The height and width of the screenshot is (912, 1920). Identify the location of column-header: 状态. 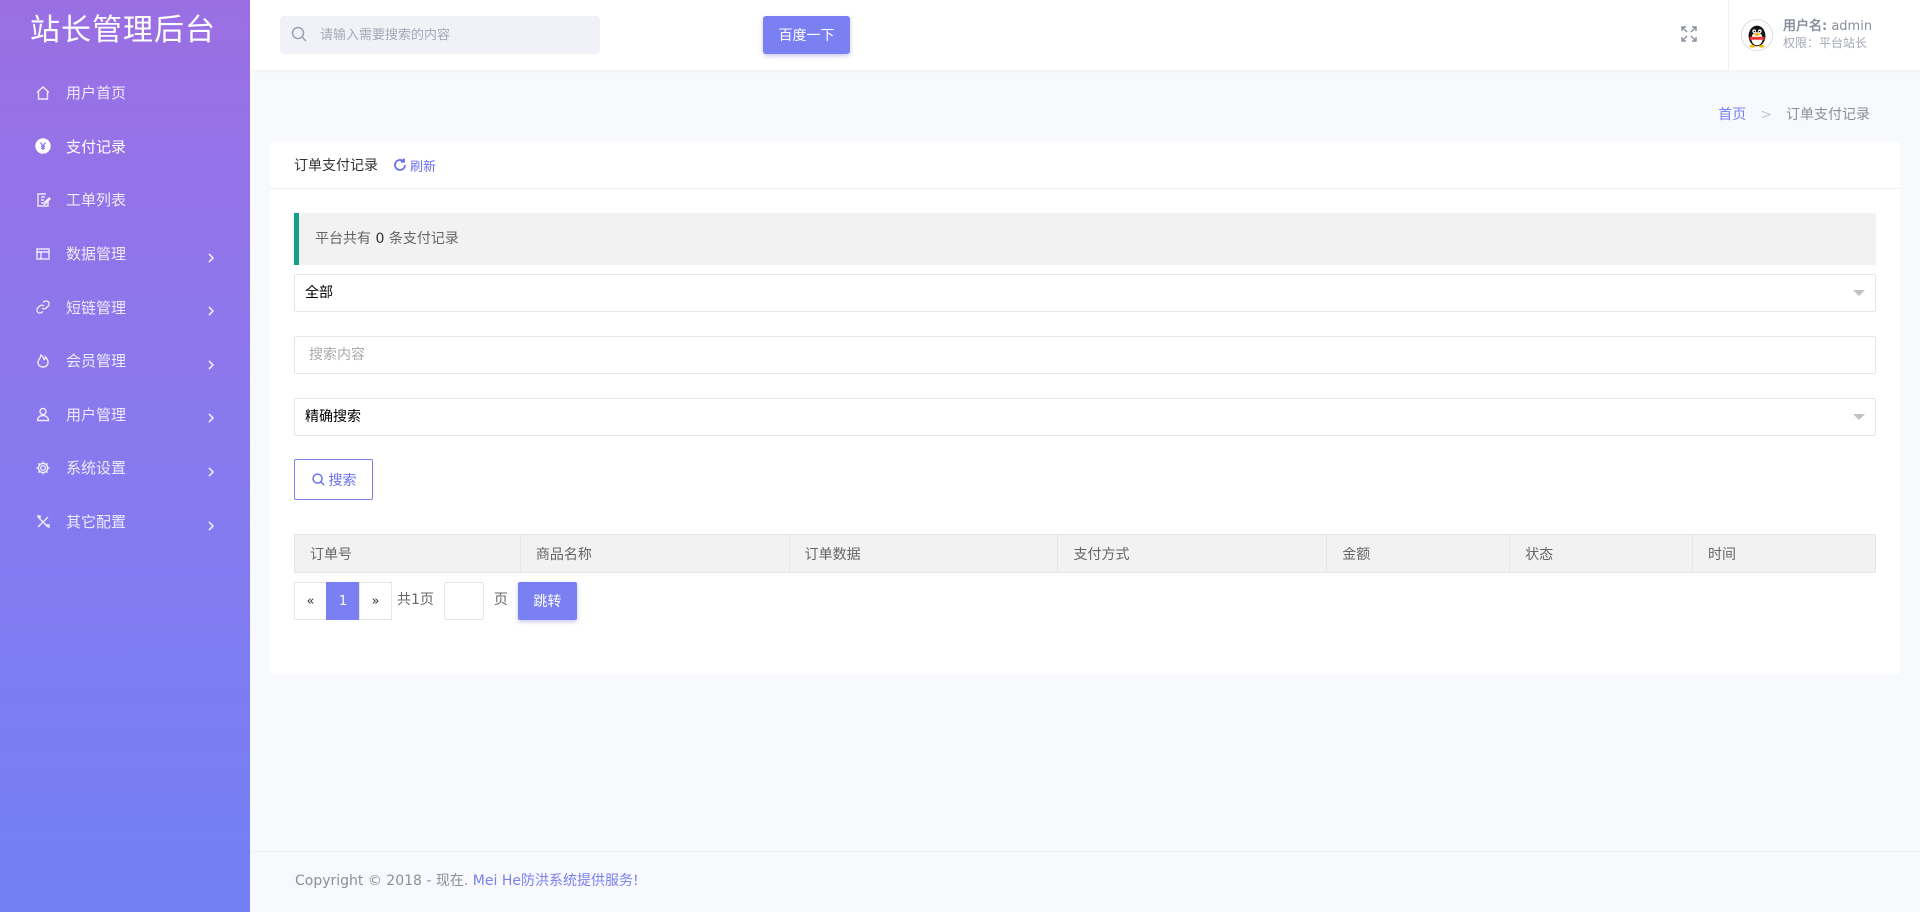
(1601, 553).